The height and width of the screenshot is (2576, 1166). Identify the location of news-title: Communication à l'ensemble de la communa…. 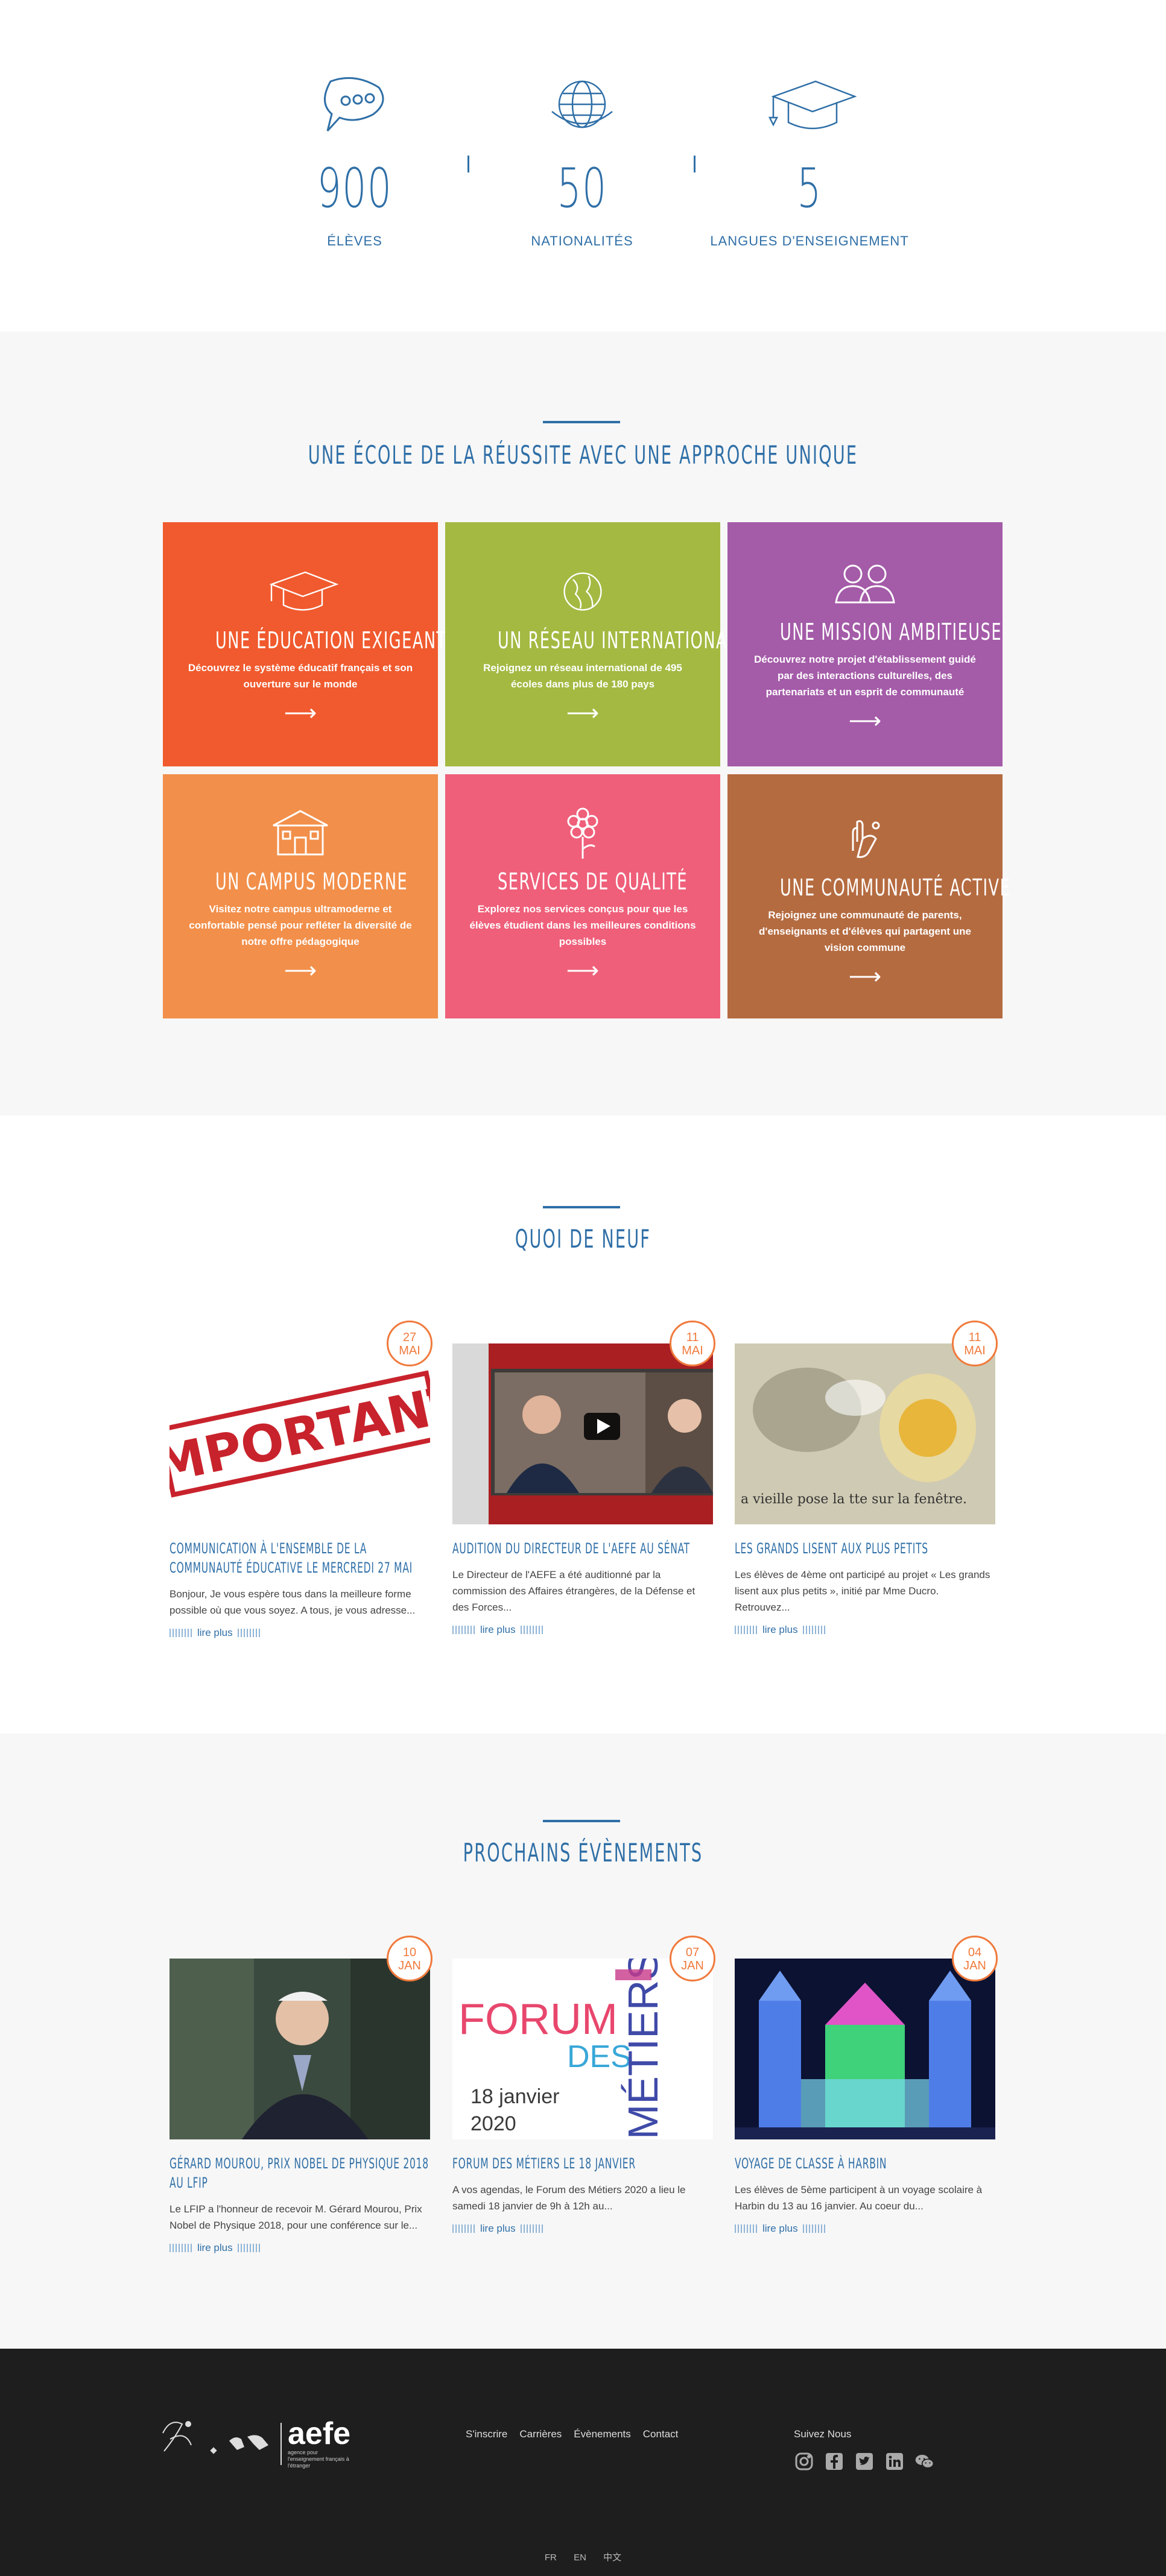
(300, 1558).